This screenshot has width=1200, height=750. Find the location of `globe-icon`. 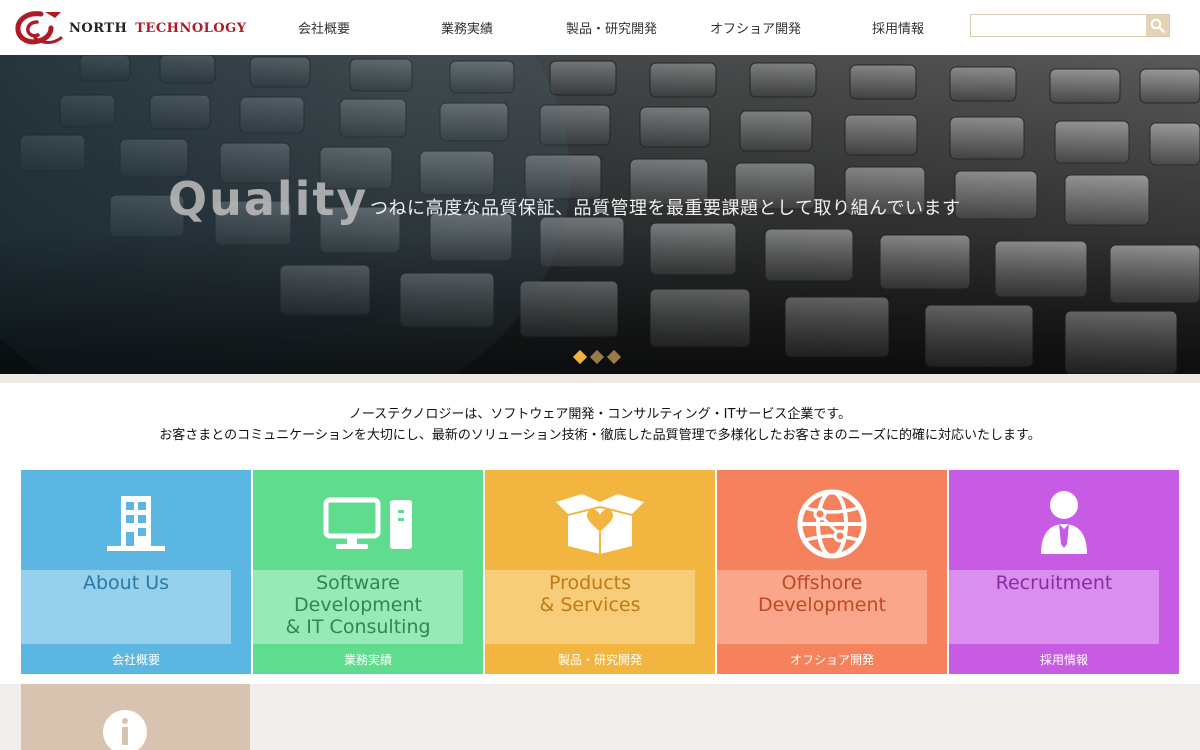

globe-icon is located at coordinates (832, 523).